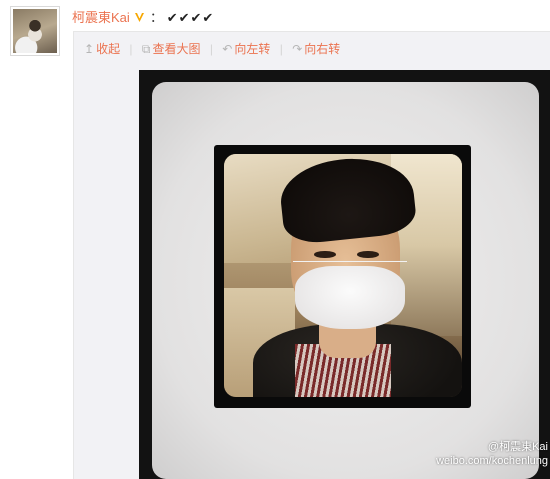 This screenshot has width=550, height=479. I want to click on rotate-left-icon: ↶, so click(227, 49).